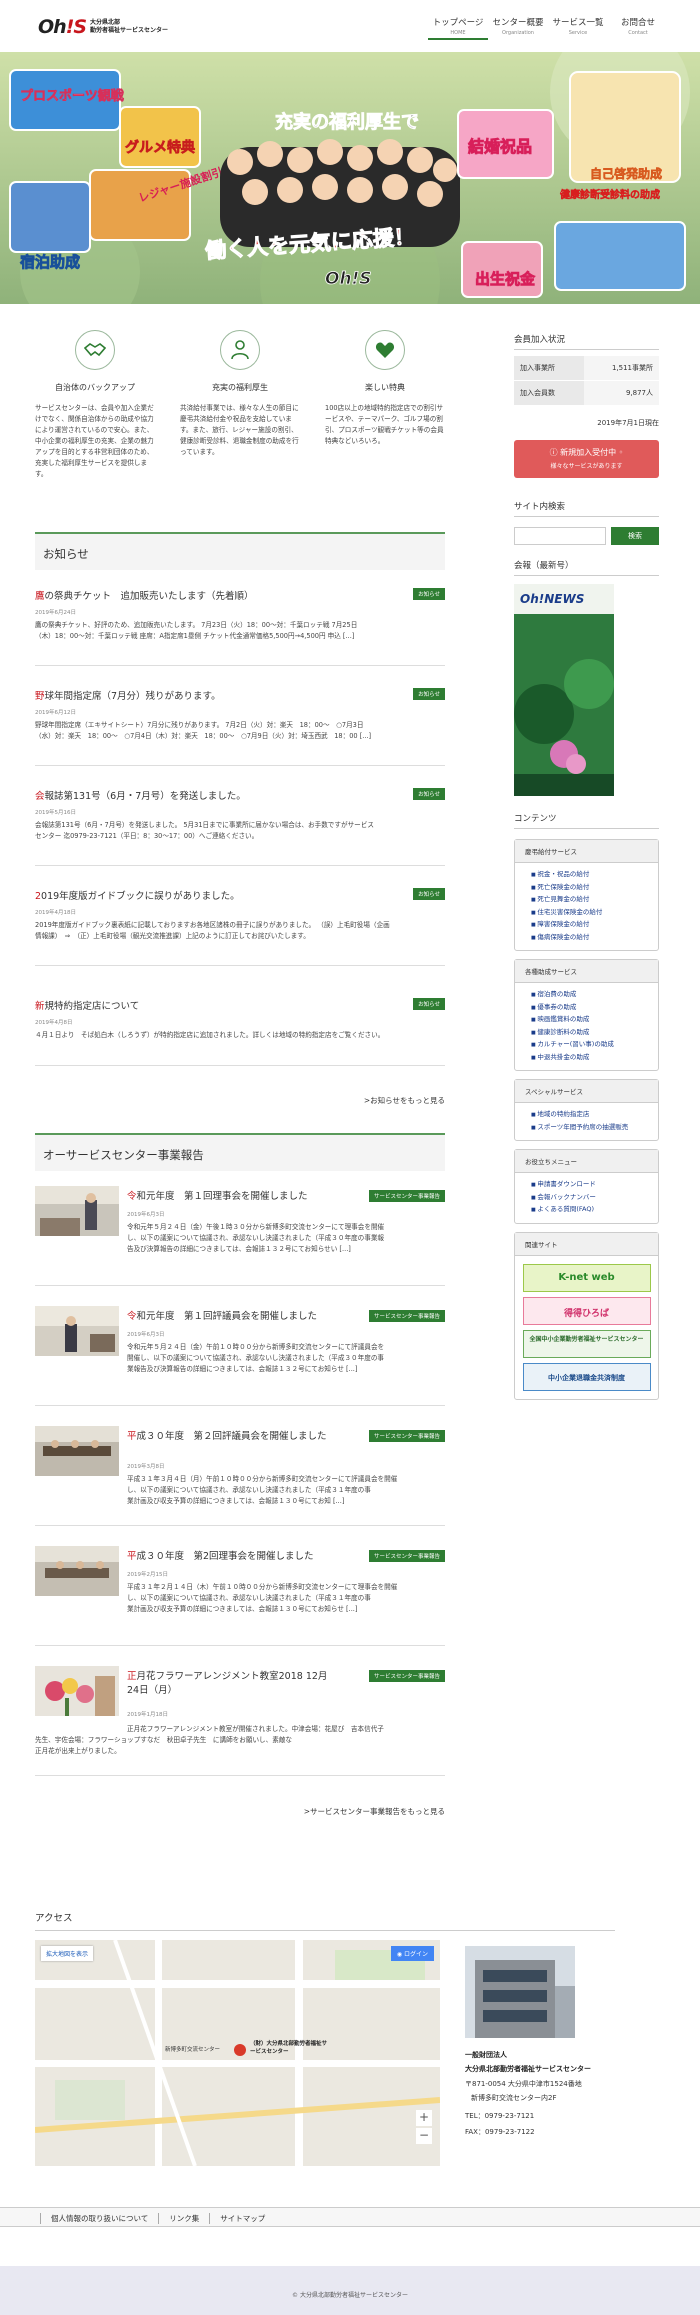 The image size is (700, 2315). Describe the element at coordinates (594, 875) in the screenshot. I see `menu-link: 祝金・祝品の給付` at that location.